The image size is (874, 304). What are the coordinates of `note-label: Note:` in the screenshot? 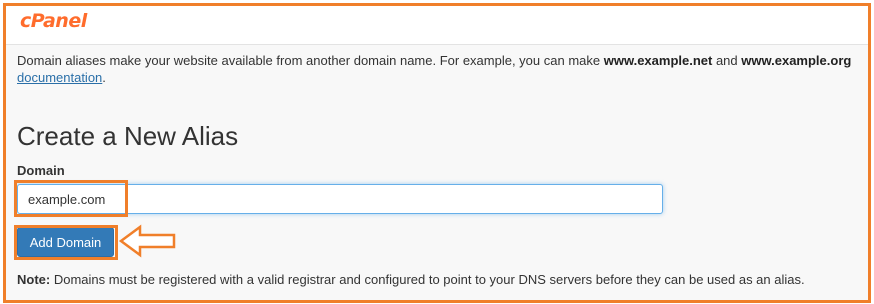 It's located at (34, 279).